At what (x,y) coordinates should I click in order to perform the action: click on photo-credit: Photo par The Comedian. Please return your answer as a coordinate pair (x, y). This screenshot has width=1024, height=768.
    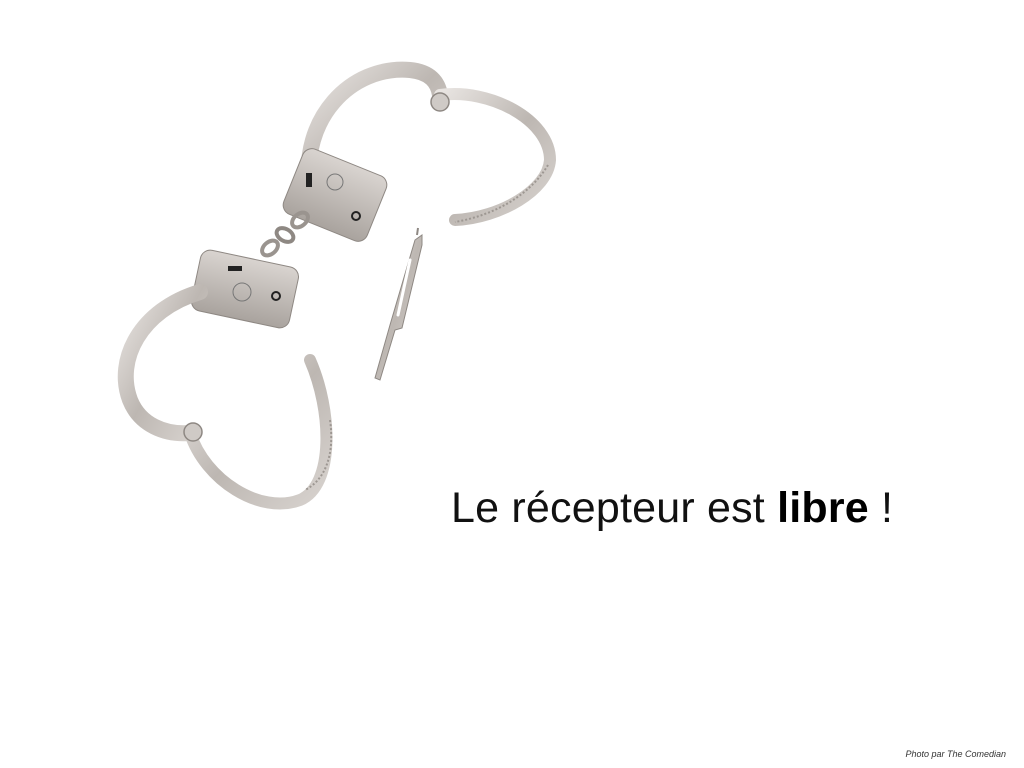
    Looking at the image, I should click on (955, 754).